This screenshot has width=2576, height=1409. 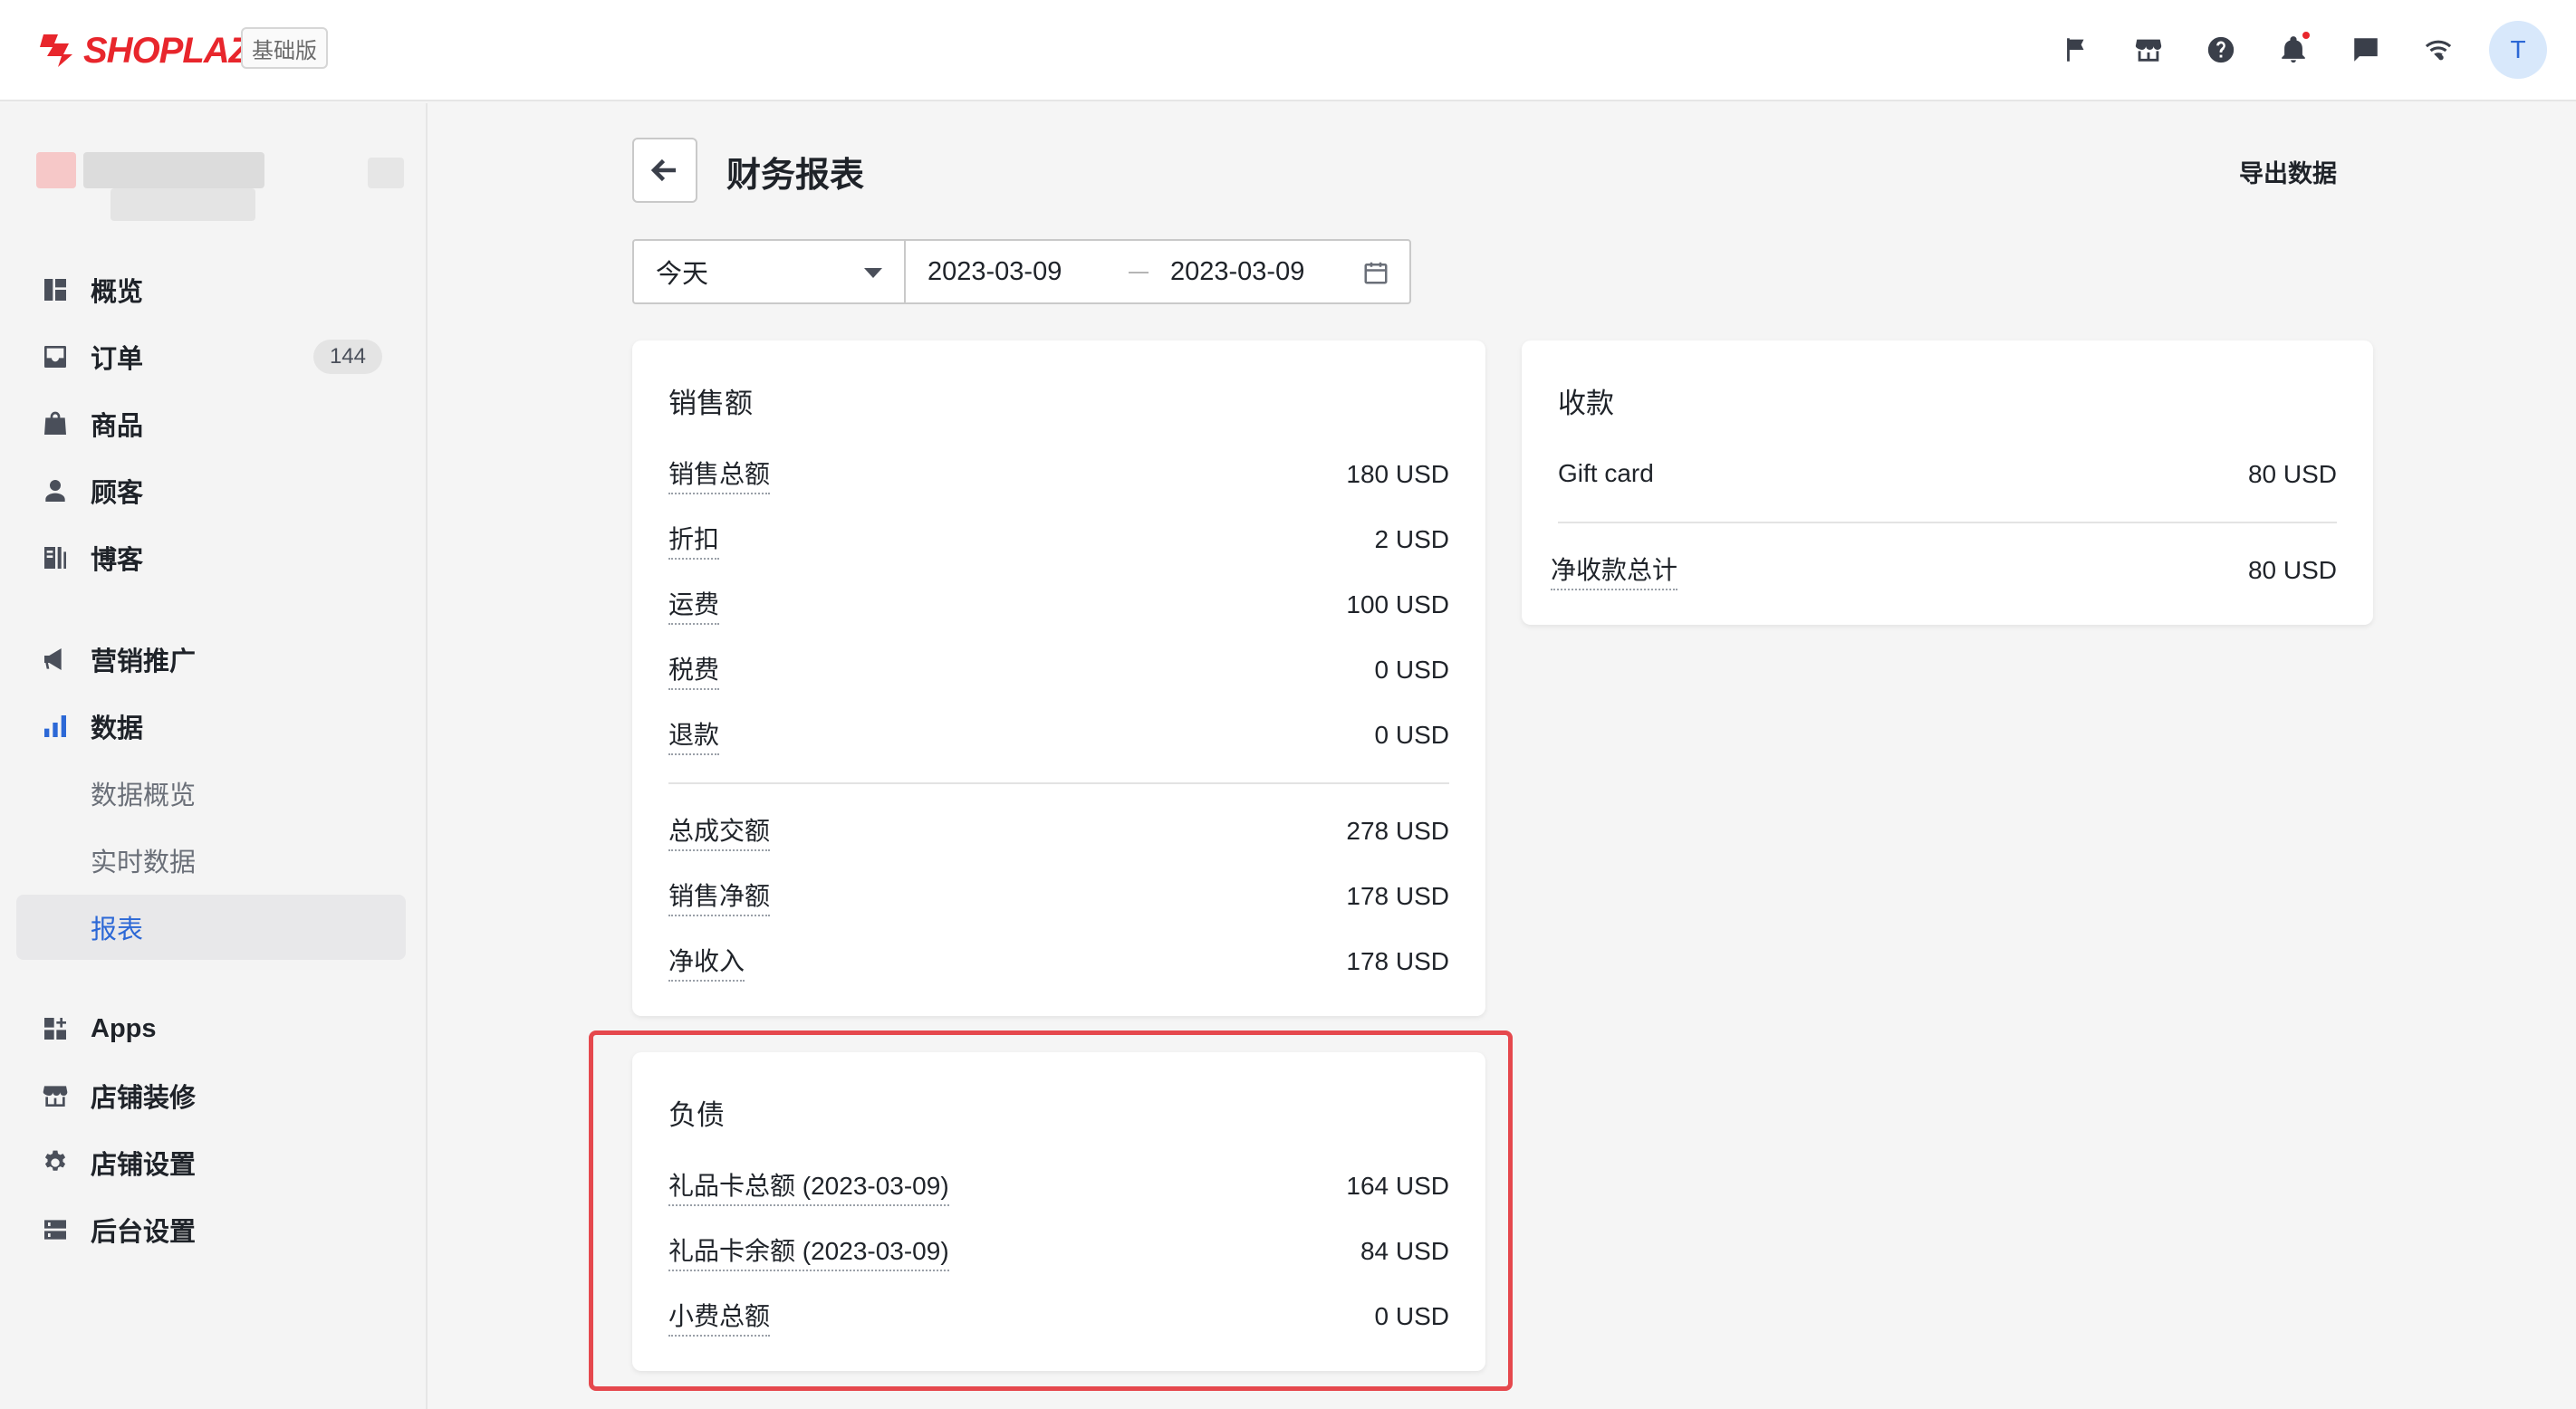 What do you see at coordinates (55, 726) in the screenshot?
I see `bar-chart-icon` at bounding box center [55, 726].